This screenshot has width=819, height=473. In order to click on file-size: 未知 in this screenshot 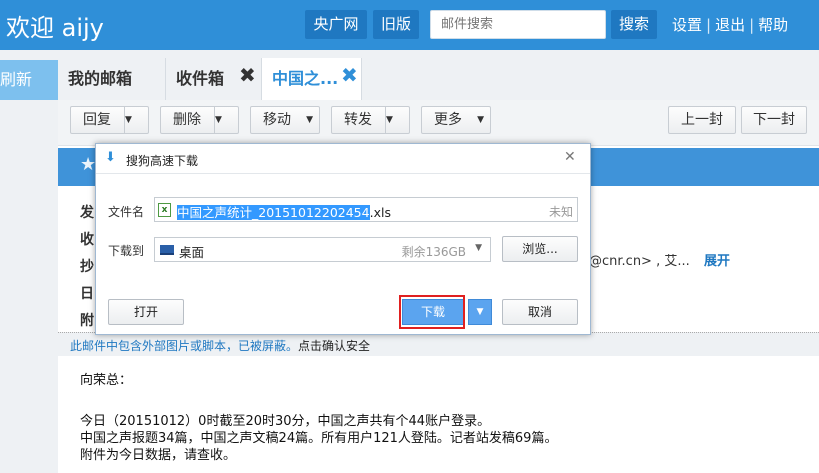, I will do `click(560, 212)`.